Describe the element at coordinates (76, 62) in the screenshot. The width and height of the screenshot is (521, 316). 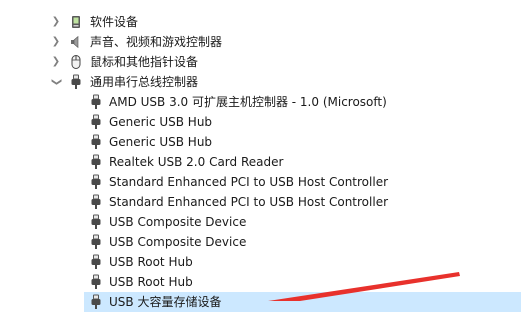
I see `mouse-icon` at that location.